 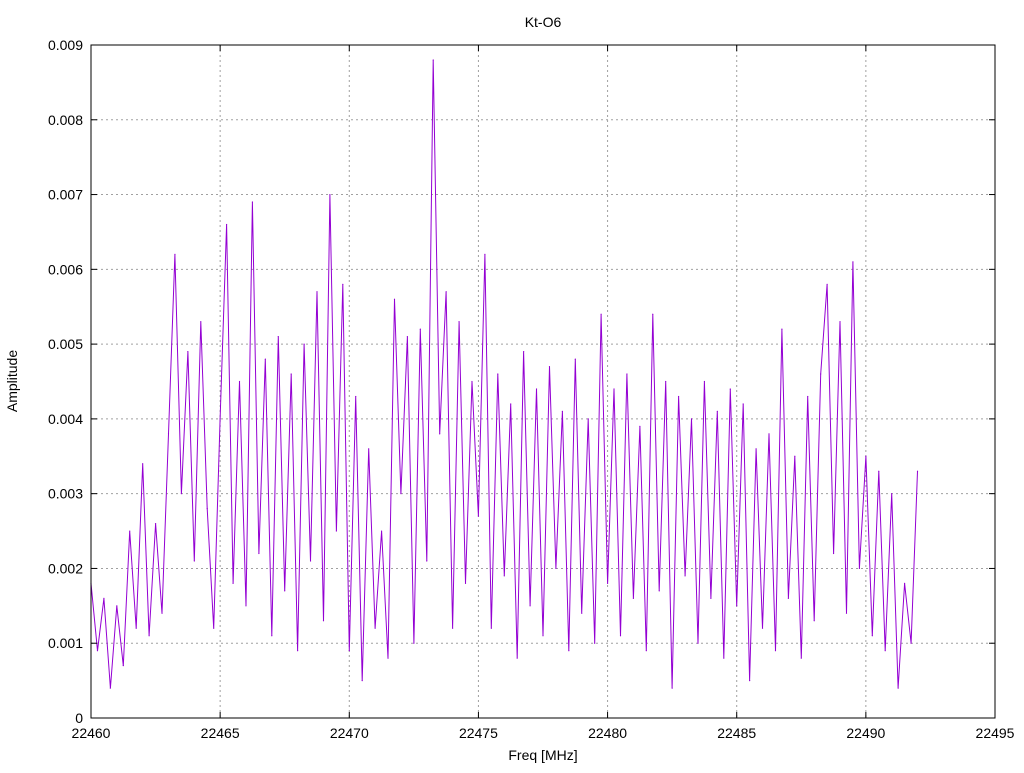 What do you see at coordinates (220, 733) in the screenshot?
I see `x-tick-label: 22465` at bounding box center [220, 733].